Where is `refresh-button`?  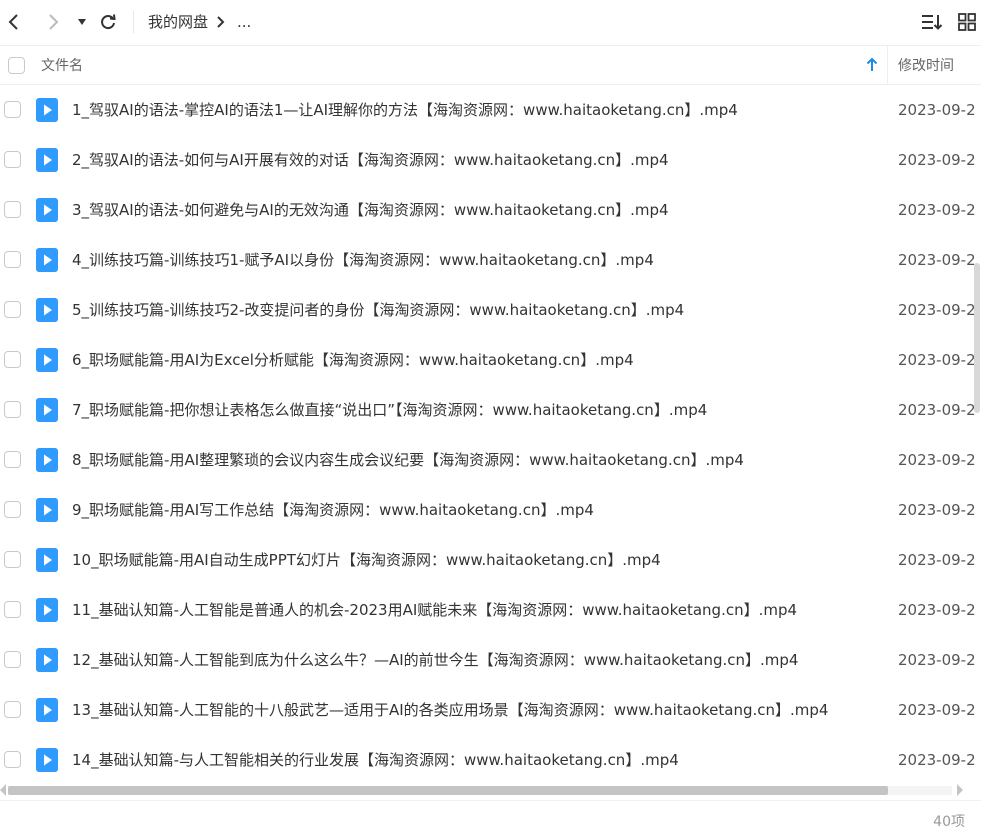
refresh-button is located at coordinates (108, 22).